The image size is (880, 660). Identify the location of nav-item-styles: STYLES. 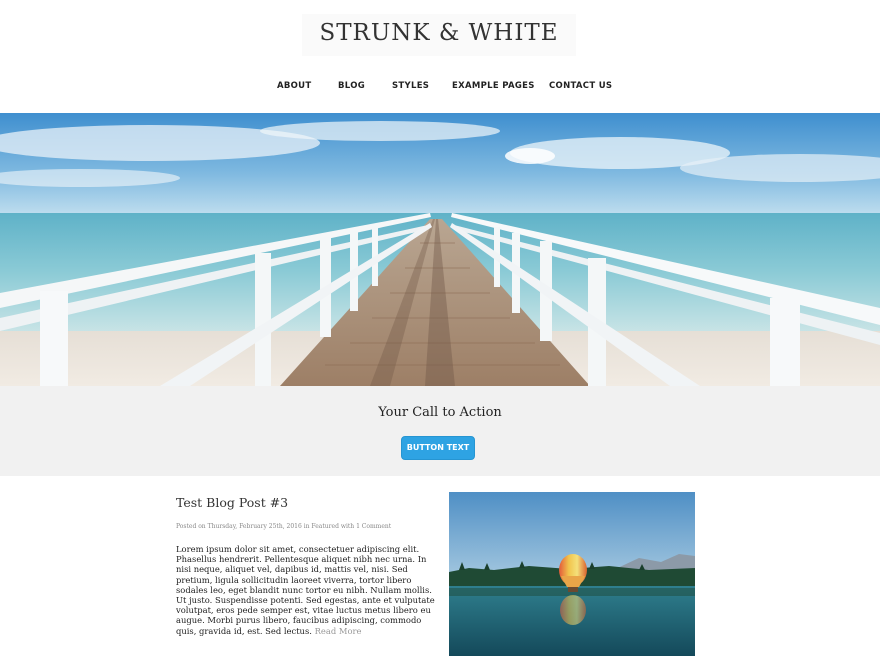
(410, 86).